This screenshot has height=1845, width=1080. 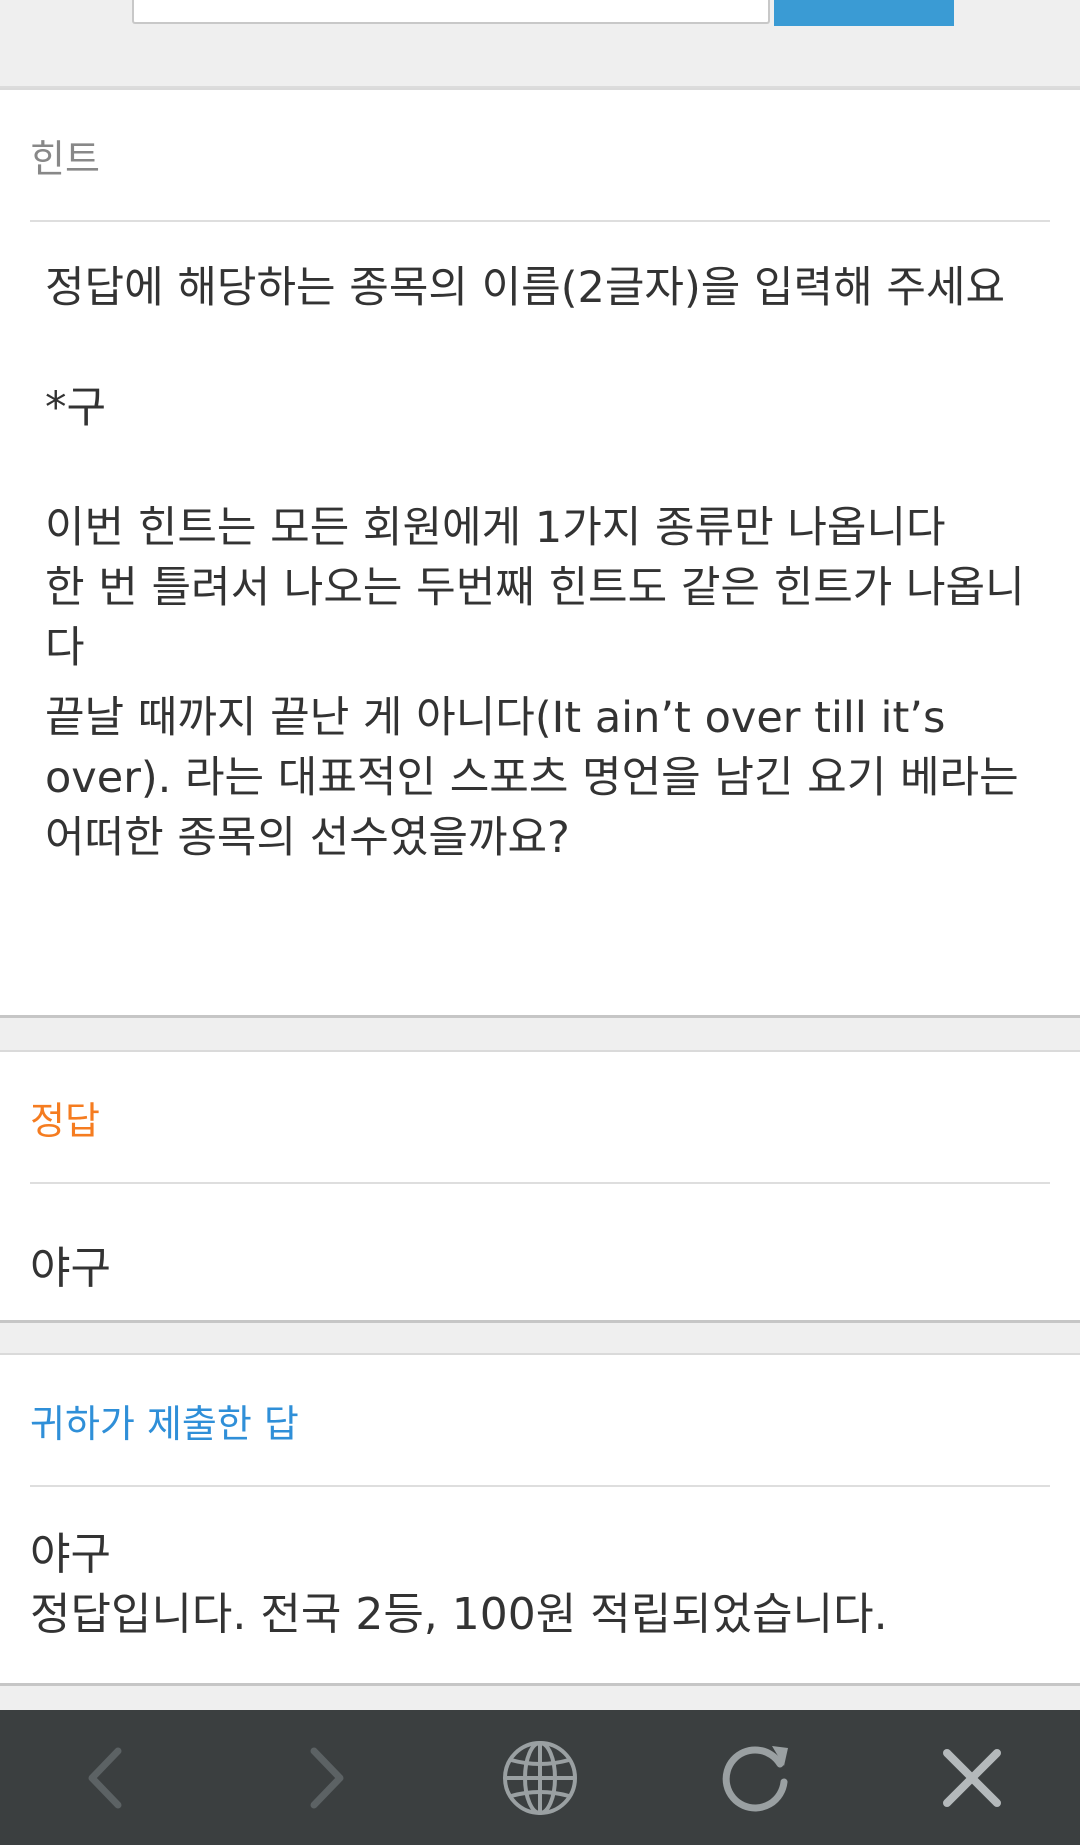 I want to click on refresh-button, so click(x=756, y=1777).